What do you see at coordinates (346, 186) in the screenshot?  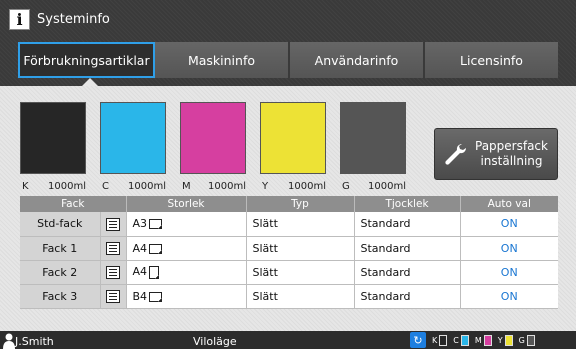 I see `ink-letter: G` at bounding box center [346, 186].